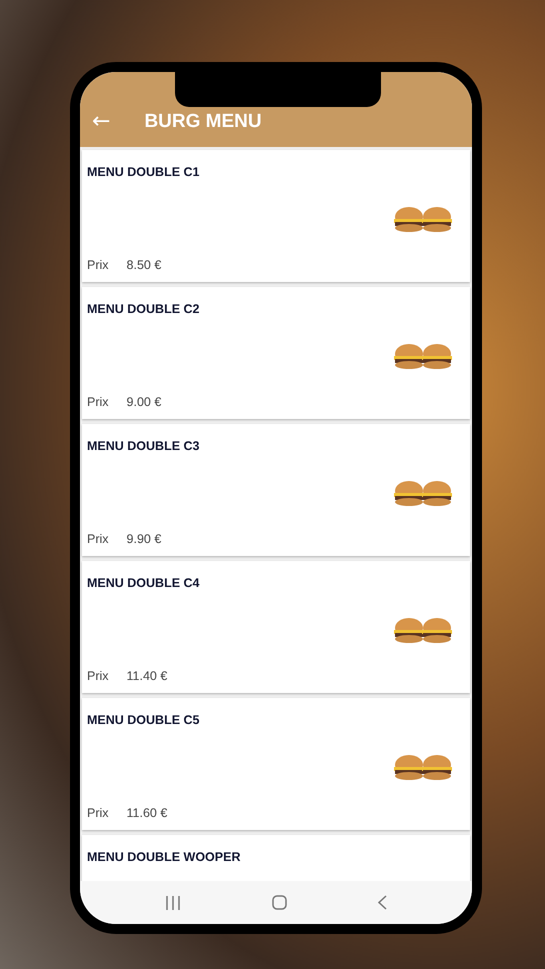 The height and width of the screenshot is (969, 545). What do you see at coordinates (144, 402) in the screenshot?
I see `price-value: 9.00 €` at bounding box center [144, 402].